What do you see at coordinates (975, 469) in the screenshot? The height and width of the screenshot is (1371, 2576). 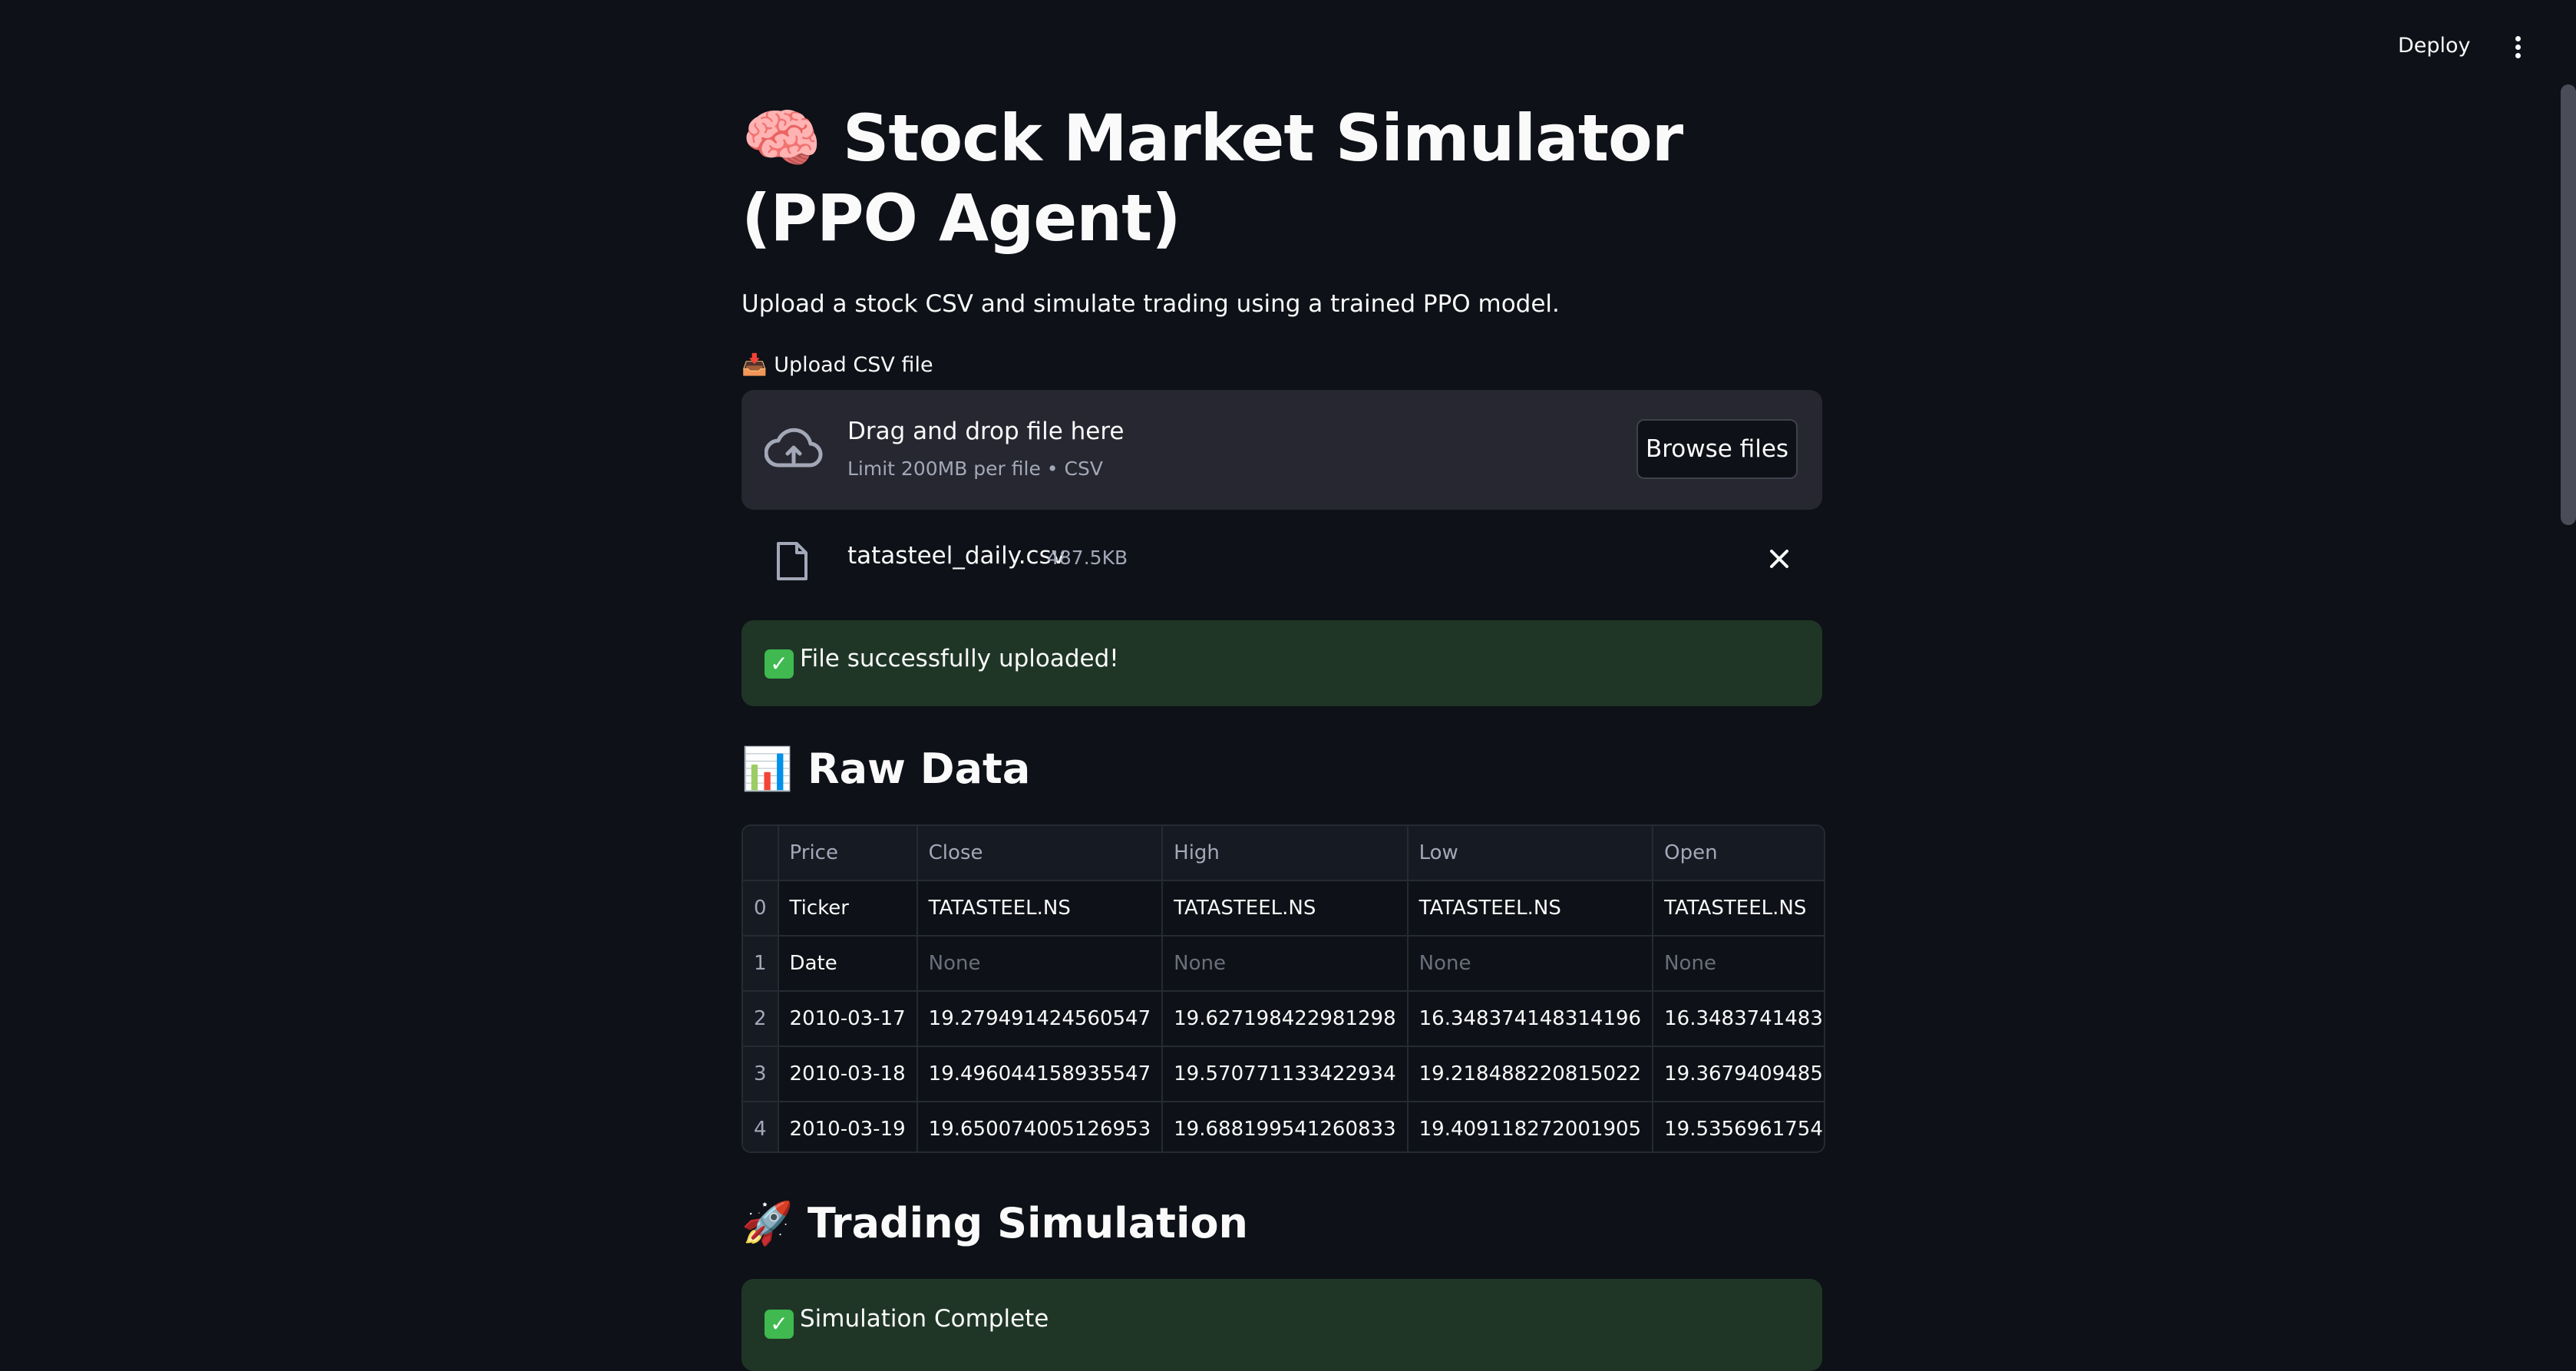 I see `dropzone-limit: Limit 200MB per file • CSV` at bounding box center [975, 469].